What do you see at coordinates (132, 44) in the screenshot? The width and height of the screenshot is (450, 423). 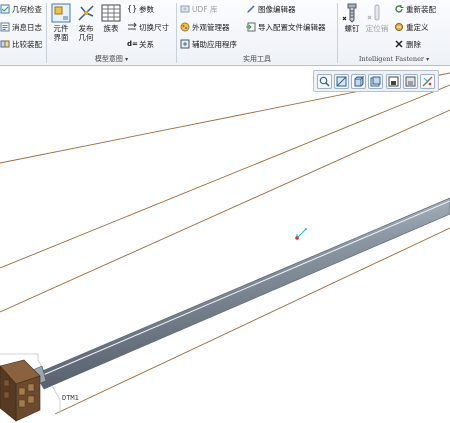 I see `relations-icon: d=` at bounding box center [132, 44].